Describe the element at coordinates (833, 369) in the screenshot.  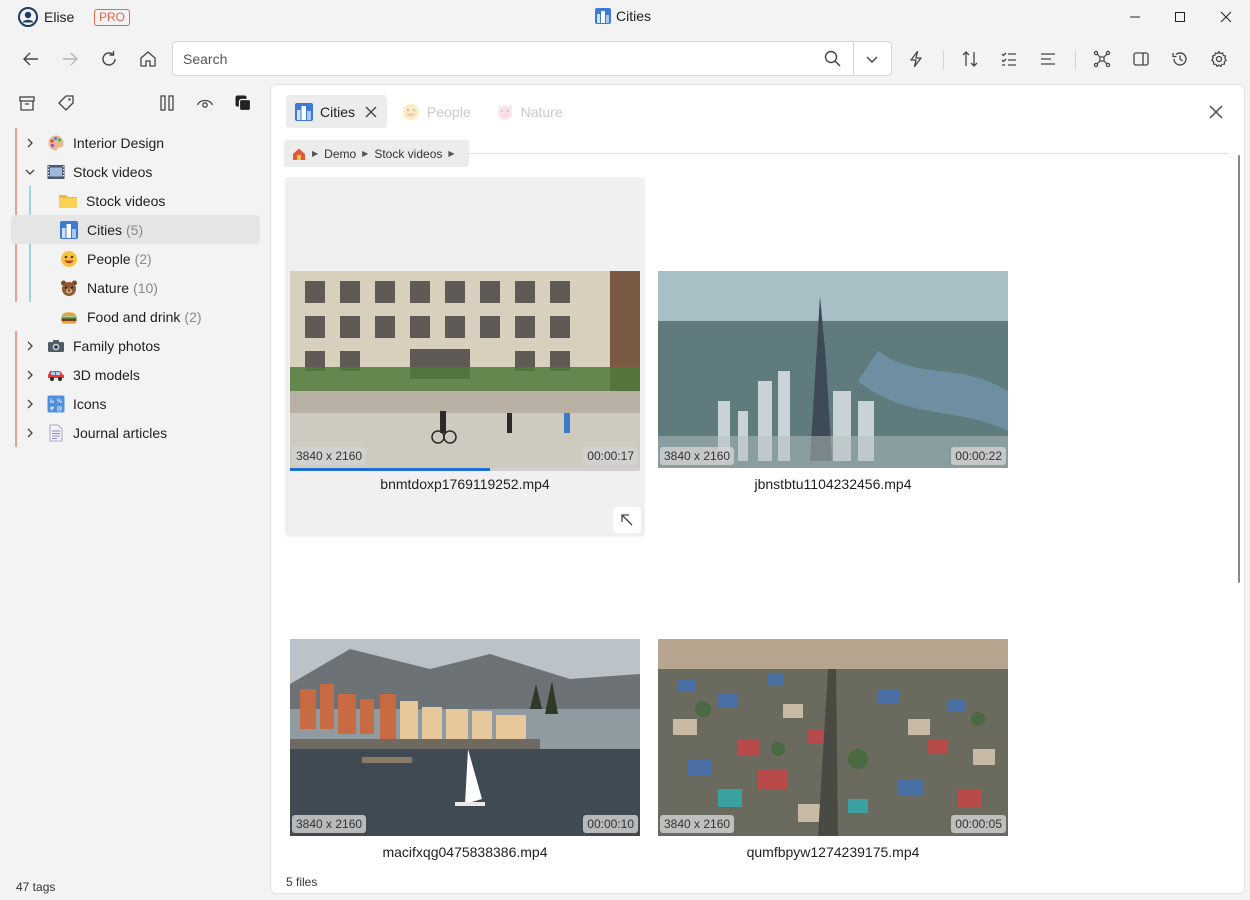
I see `video-thumbnail: 3840 x 2160 00:00:22` at that location.